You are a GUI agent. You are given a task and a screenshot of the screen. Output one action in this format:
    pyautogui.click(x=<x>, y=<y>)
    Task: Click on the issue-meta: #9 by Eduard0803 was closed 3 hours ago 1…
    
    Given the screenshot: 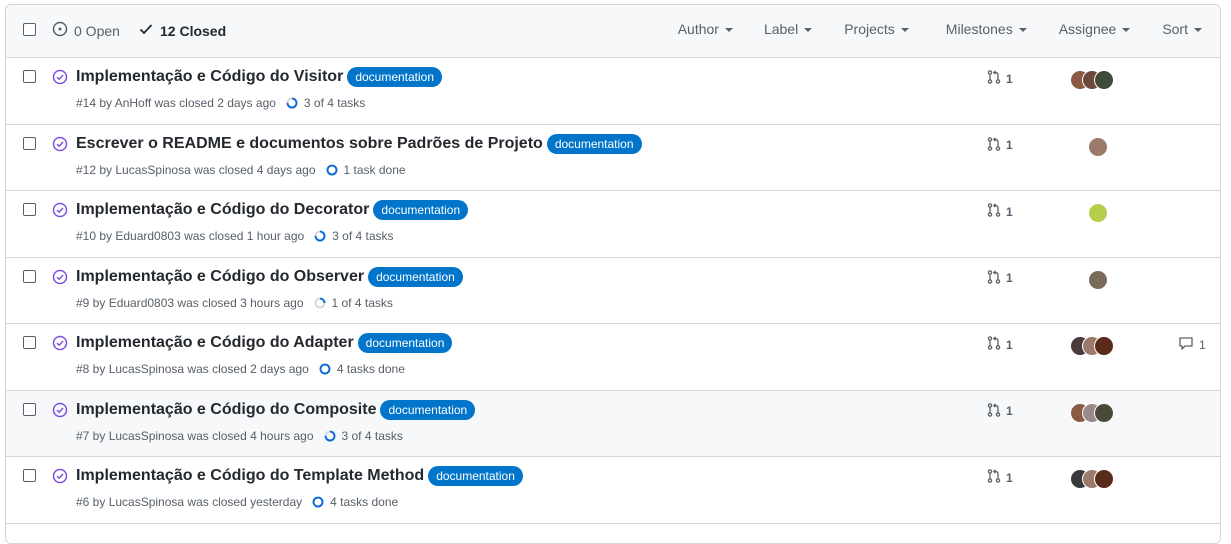 What is the action you would take?
    pyautogui.click(x=234, y=303)
    